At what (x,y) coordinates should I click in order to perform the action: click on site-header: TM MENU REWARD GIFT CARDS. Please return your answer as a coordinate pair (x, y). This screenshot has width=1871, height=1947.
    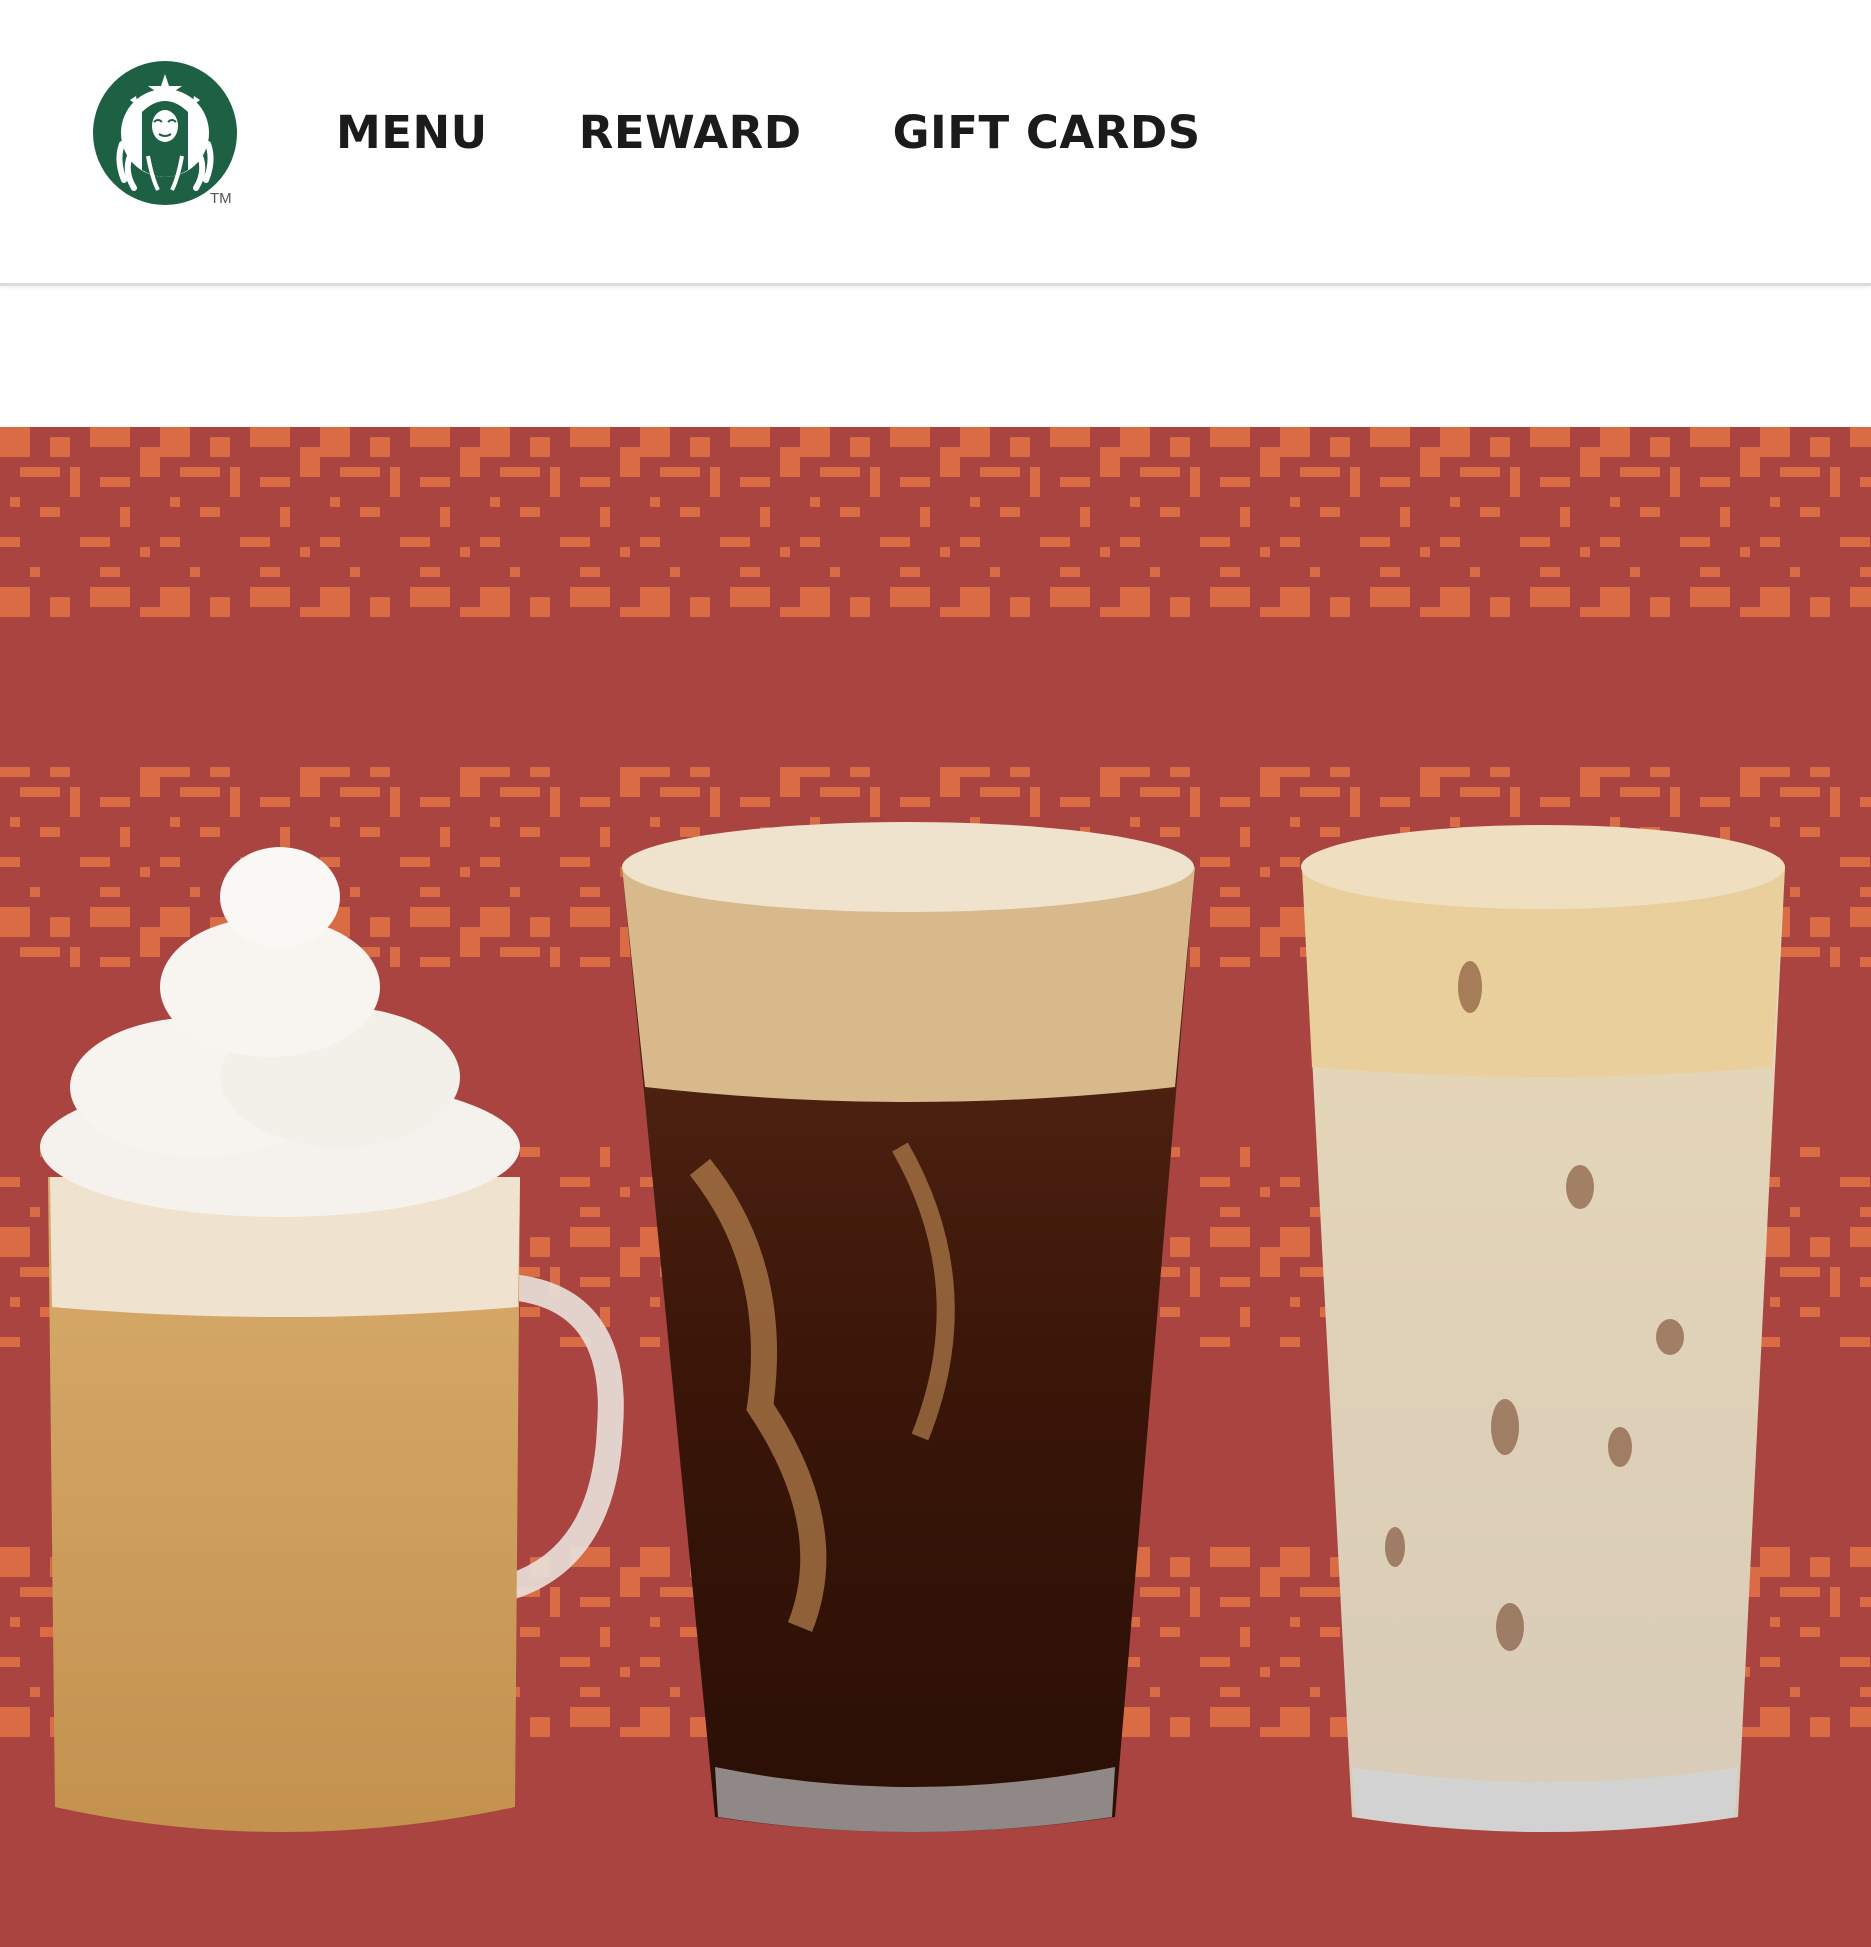
    Looking at the image, I should click on (935, 143).